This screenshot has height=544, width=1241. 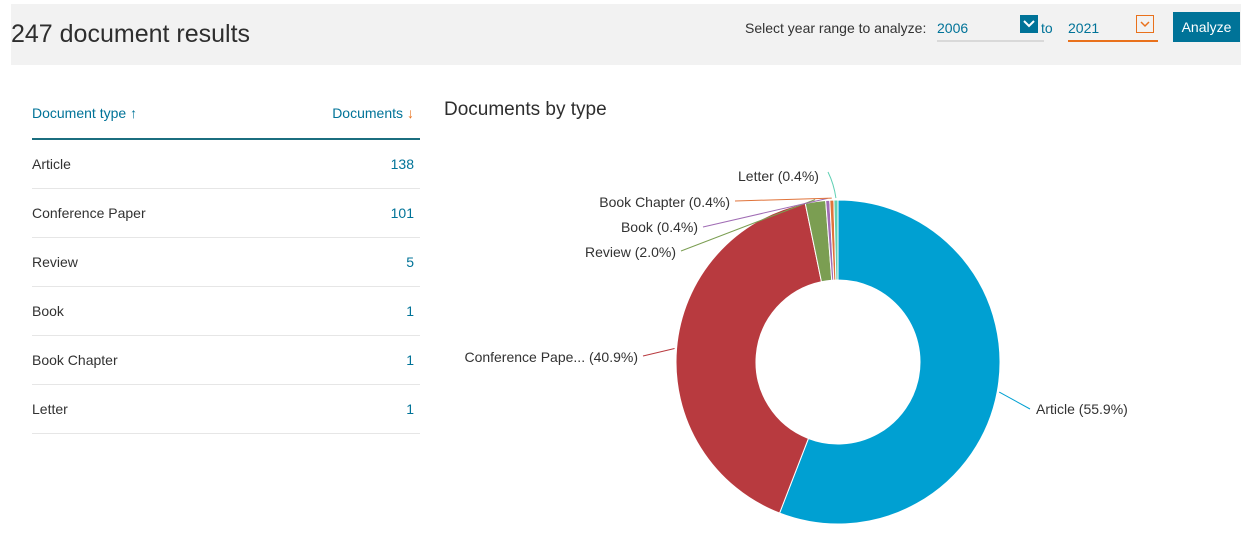 What do you see at coordinates (1082, 409) in the screenshot?
I see `slice-label: Article (55.9%)` at bounding box center [1082, 409].